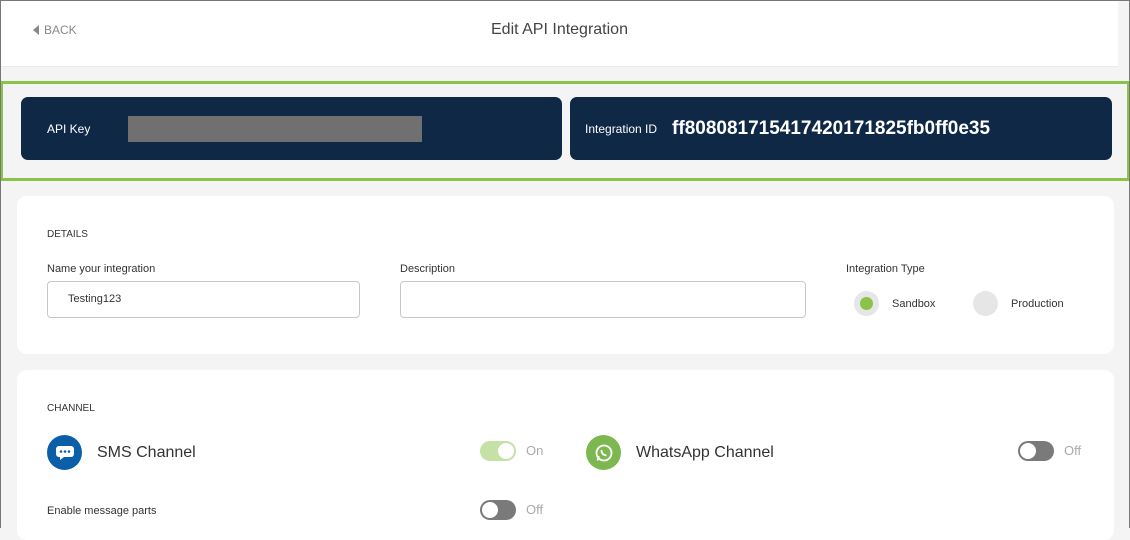  I want to click on whatsapp-channel-toggle, so click(1036, 451).